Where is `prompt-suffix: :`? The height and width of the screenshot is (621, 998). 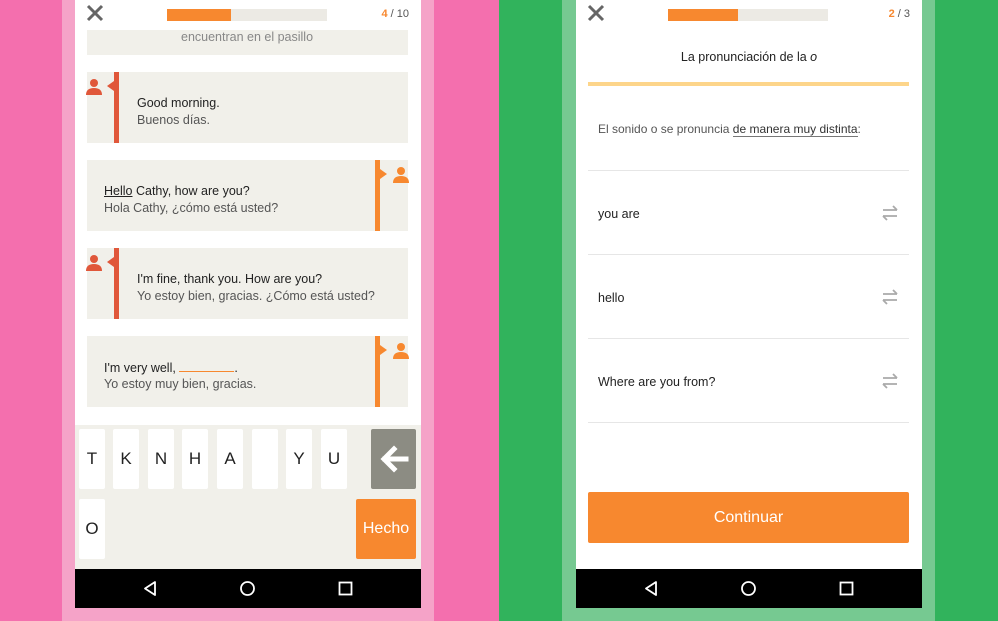 prompt-suffix: : is located at coordinates (859, 129).